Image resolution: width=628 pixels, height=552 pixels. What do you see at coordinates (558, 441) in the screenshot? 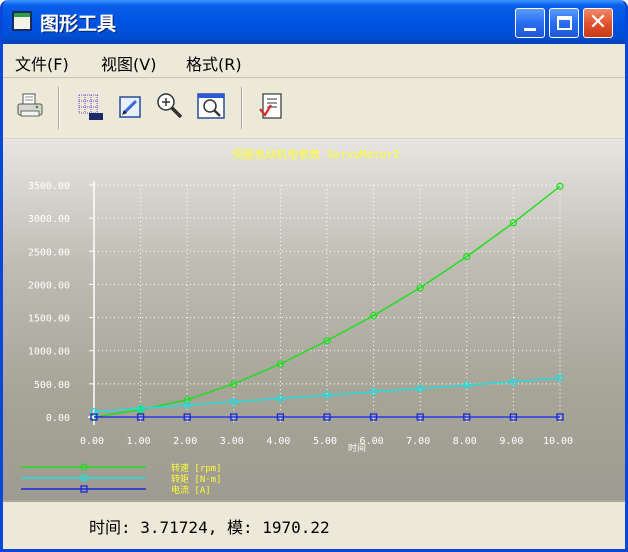
I see `x-tick-label: 10.00` at bounding box center [558, 441].